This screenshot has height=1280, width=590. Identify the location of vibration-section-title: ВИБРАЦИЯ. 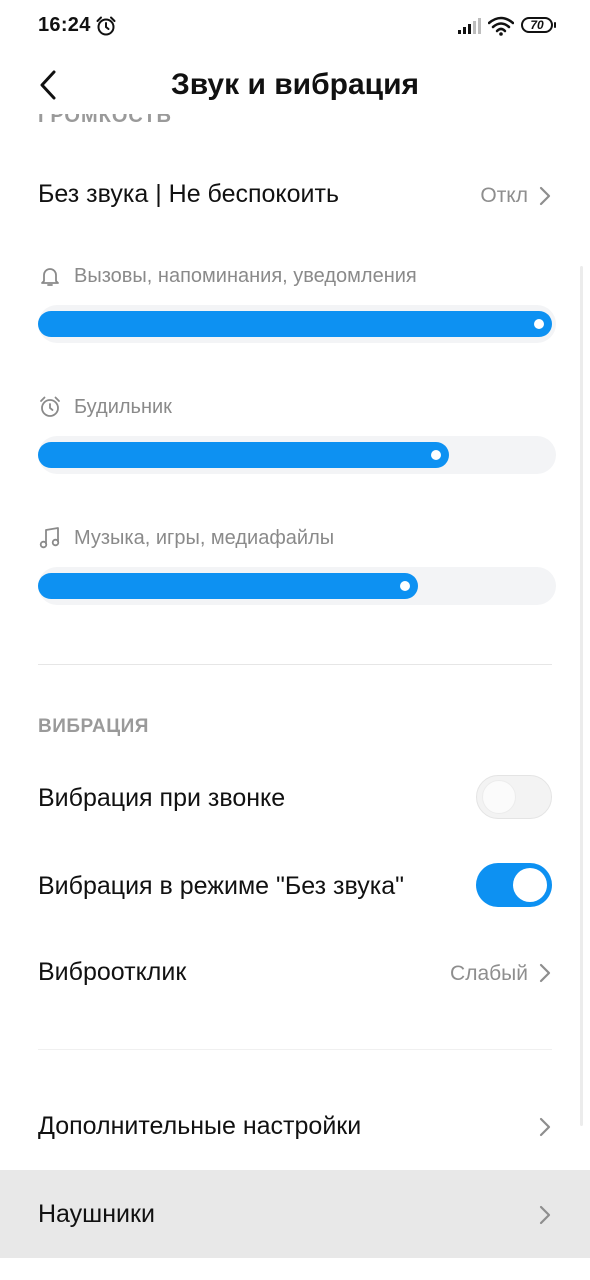
(93, 726).